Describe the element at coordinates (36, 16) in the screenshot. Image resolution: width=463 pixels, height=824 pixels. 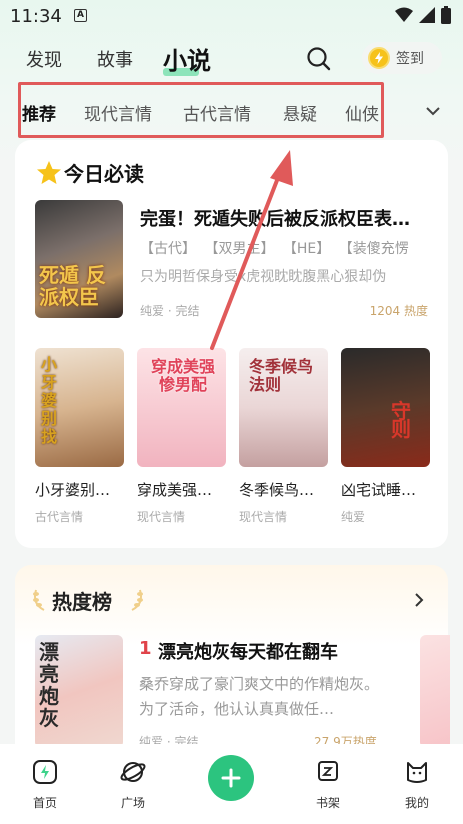
I see `status-time: 11:34` at that location.